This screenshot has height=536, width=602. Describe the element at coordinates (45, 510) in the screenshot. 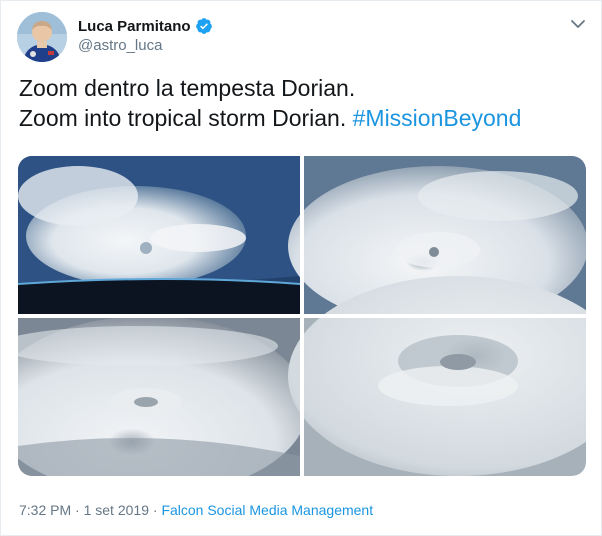

I see `tweet-time: 7:32 PM` at that location.